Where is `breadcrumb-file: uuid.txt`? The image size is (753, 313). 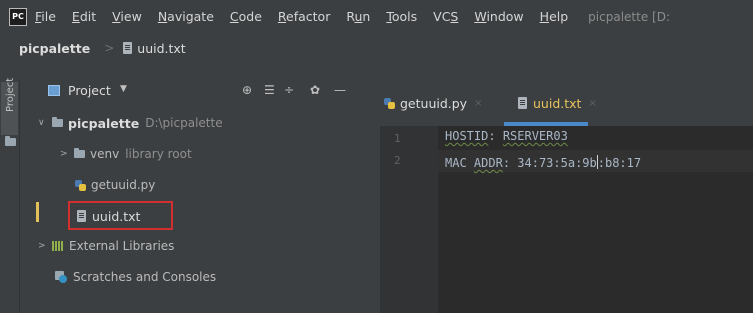
breadcrumb-file: uuid.txt is located at coordinates (161, 48).